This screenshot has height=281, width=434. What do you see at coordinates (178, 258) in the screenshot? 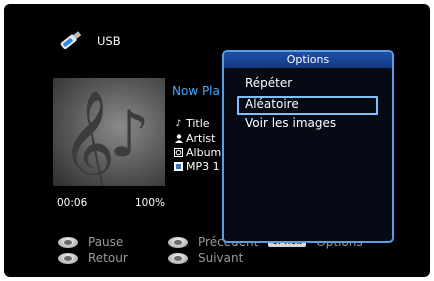
I see `down-button-icon` at bounding box center [178, 258].